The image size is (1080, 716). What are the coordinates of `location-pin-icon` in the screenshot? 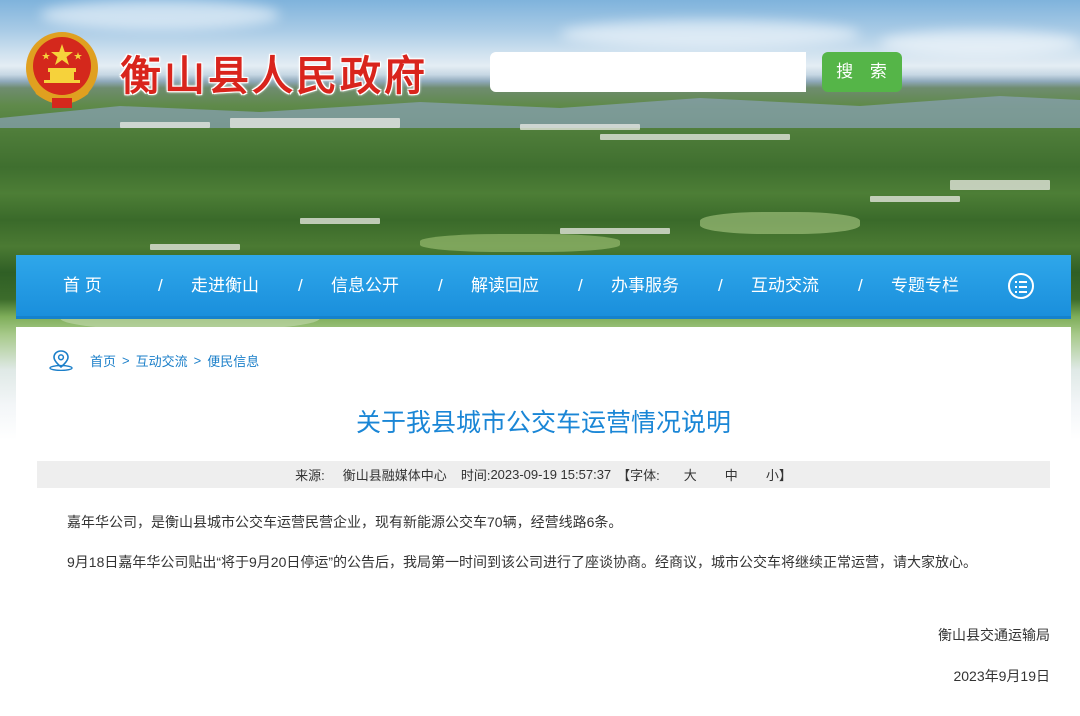 It's located at (61, 360).